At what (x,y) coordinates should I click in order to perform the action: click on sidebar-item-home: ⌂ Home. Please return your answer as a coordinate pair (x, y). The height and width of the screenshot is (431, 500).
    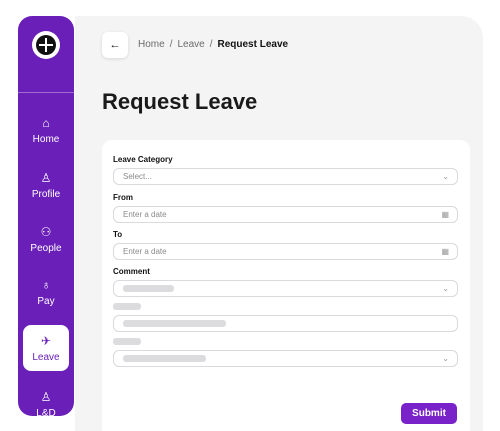
    Looking at the image, I should click on (46, 130).